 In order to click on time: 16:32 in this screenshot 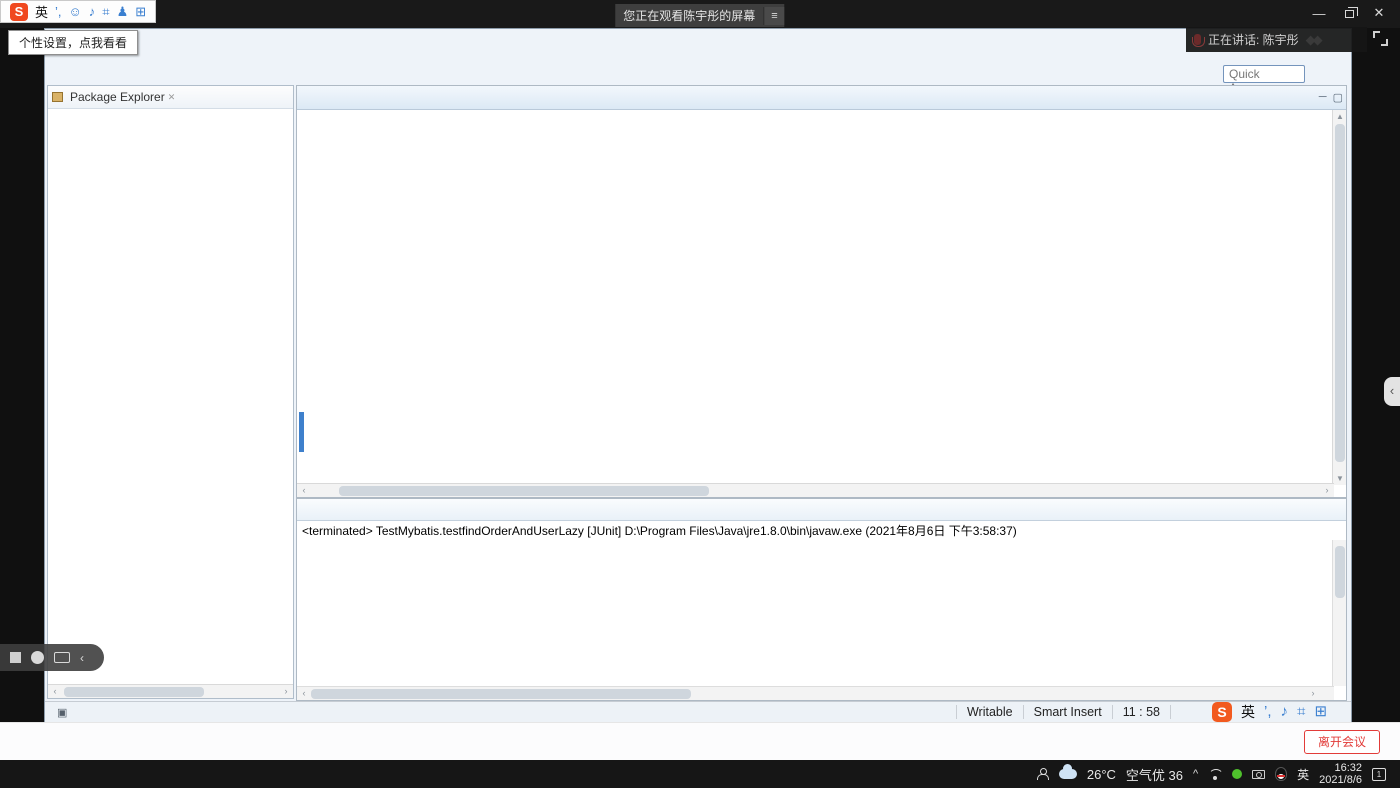, I will do `click(1348, 768)`.